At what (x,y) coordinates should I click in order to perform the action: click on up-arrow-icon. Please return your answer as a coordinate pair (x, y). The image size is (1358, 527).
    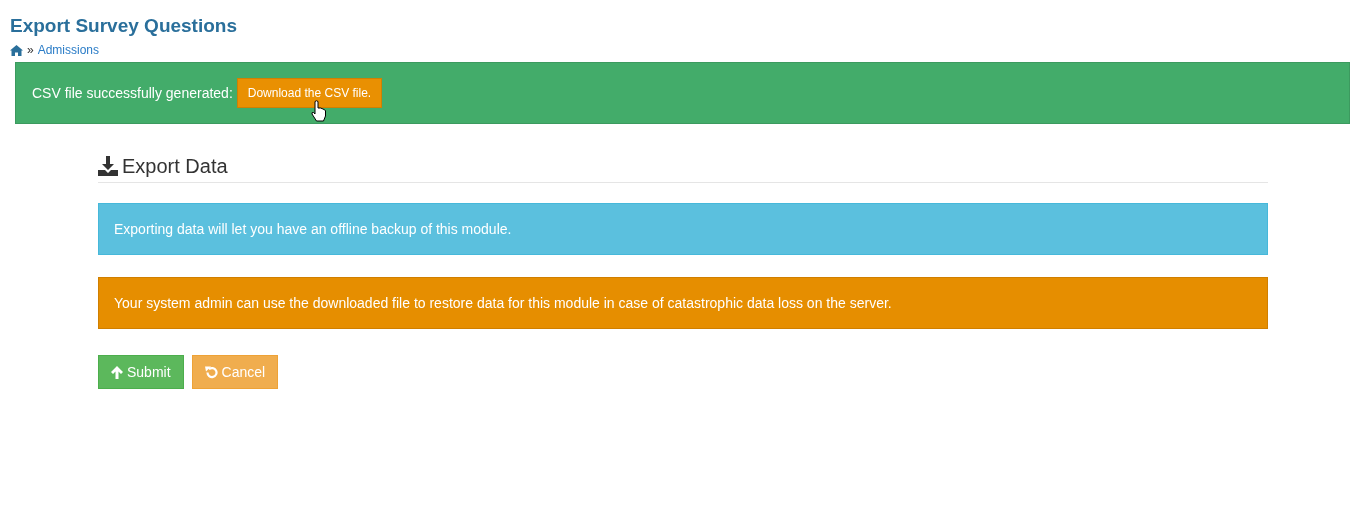
    Looking at the image, I should click on (117, 372).